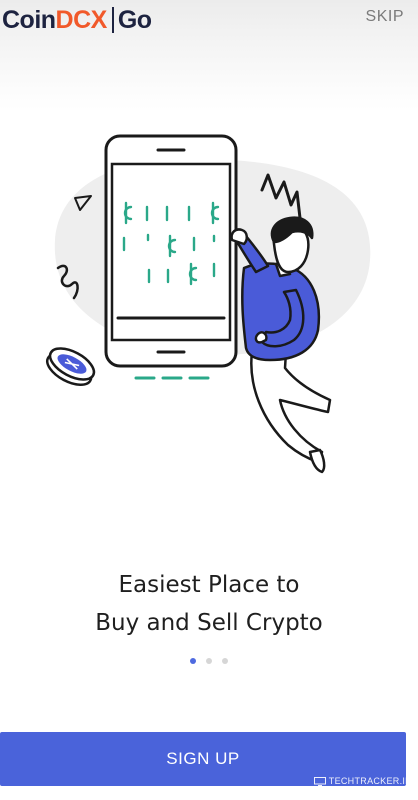 Image resolution: width=418 pixels, height=800 pixels. What do you see at coordinates (370, 781) in the screenshot?
I see `watermark-text: TECHTRACKER.IN` at bounding box center [370, 781].